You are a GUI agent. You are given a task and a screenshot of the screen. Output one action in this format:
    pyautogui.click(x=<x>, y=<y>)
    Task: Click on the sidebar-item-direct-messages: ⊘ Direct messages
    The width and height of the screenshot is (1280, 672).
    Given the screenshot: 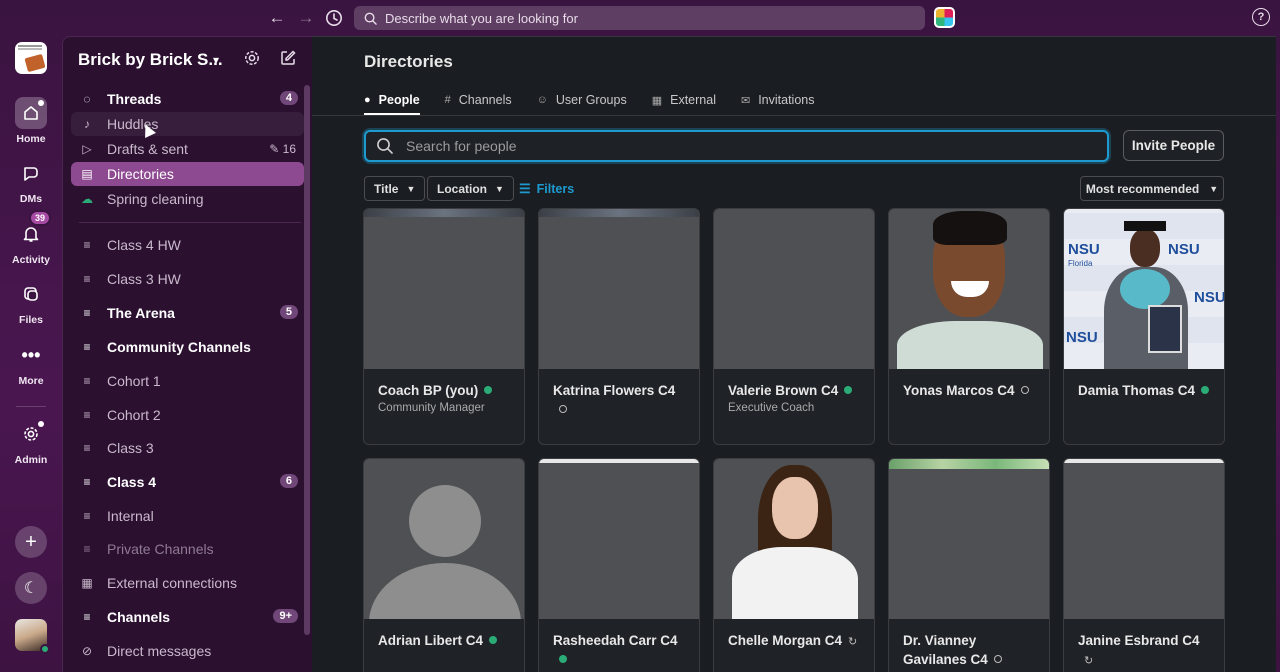 What is the action you would take?
    pyautogui.click(x=187, y=651)
    